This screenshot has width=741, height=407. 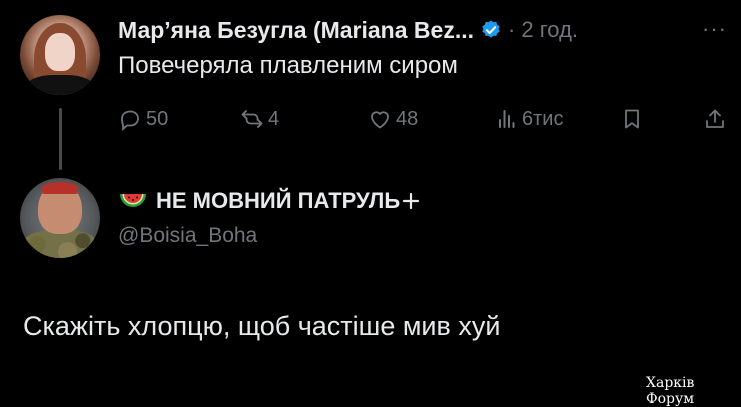 I want to click on watermelon-emoji-icon, so click(x=133, y=200).